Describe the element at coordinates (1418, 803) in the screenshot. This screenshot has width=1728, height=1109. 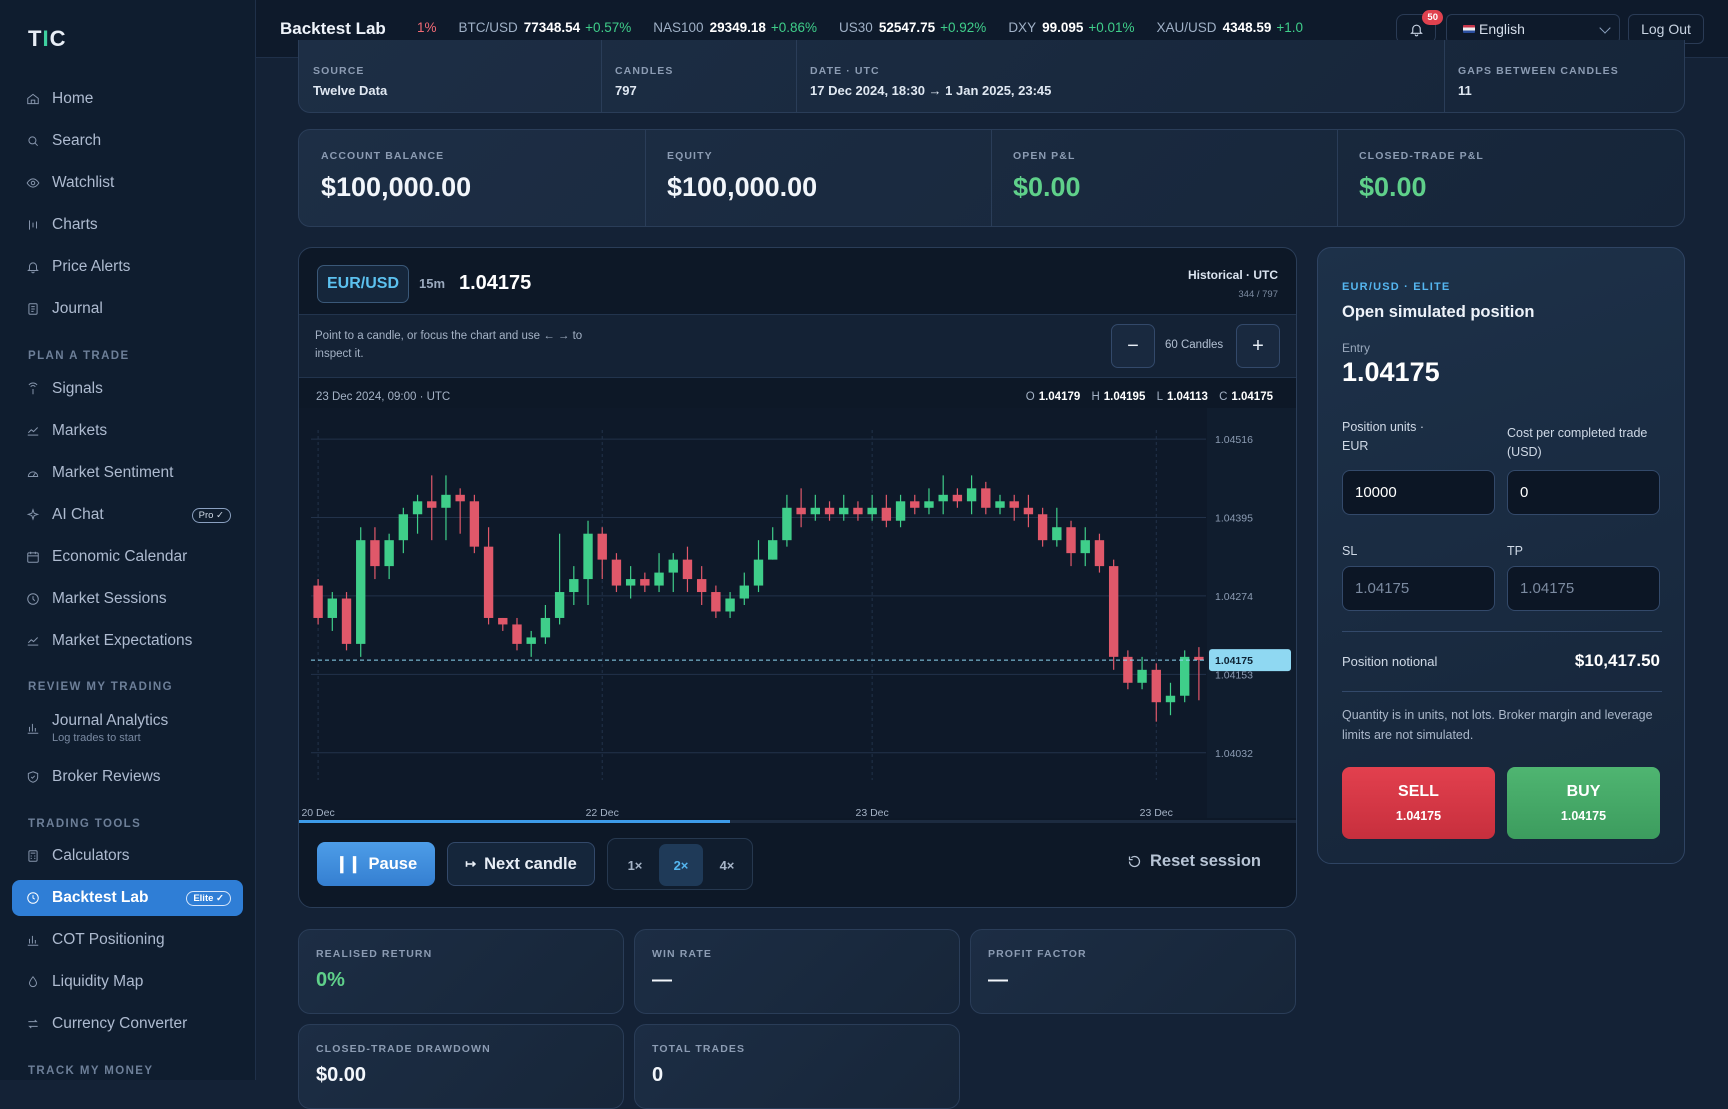
I see `sell-button: SELL 1.04175` at that location.